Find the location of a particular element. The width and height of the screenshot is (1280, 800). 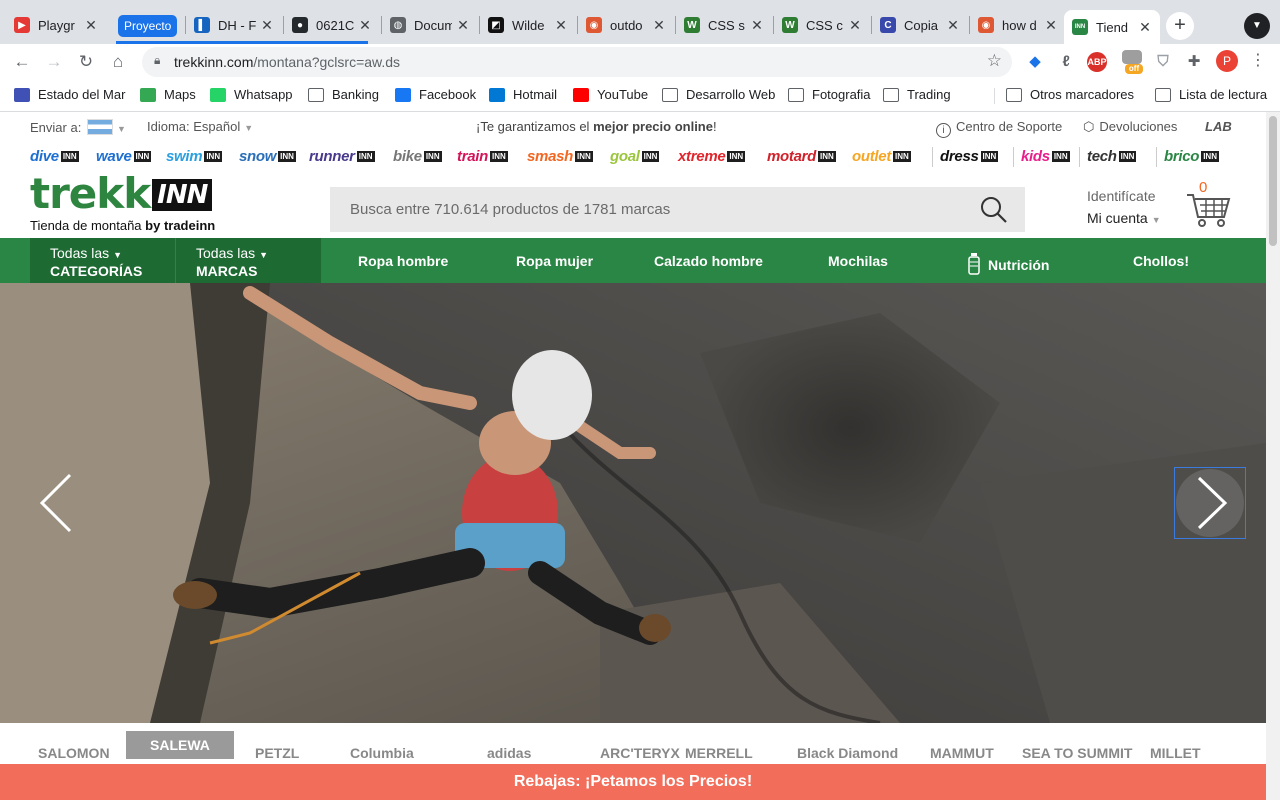

account-menu: Identifícate Mi cuenta ▼ is located at coordinates (1124, 207).